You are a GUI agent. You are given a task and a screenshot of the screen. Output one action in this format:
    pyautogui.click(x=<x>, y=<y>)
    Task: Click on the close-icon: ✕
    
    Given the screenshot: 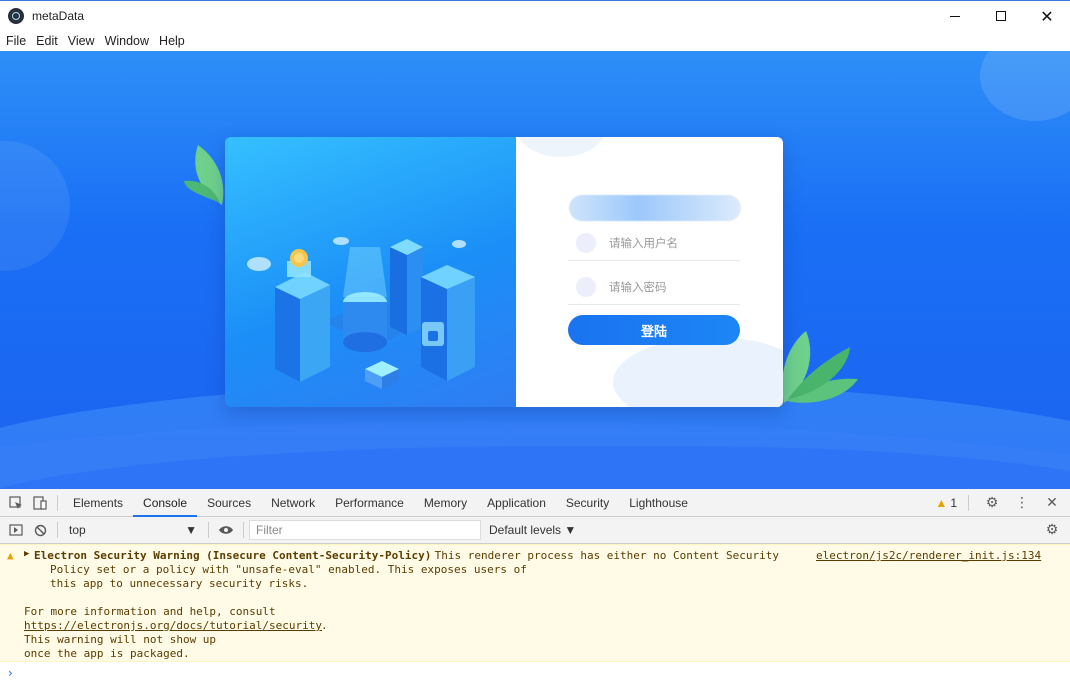 What is the action you would take?
    pyautogui.click(x=1047, y=16)
    